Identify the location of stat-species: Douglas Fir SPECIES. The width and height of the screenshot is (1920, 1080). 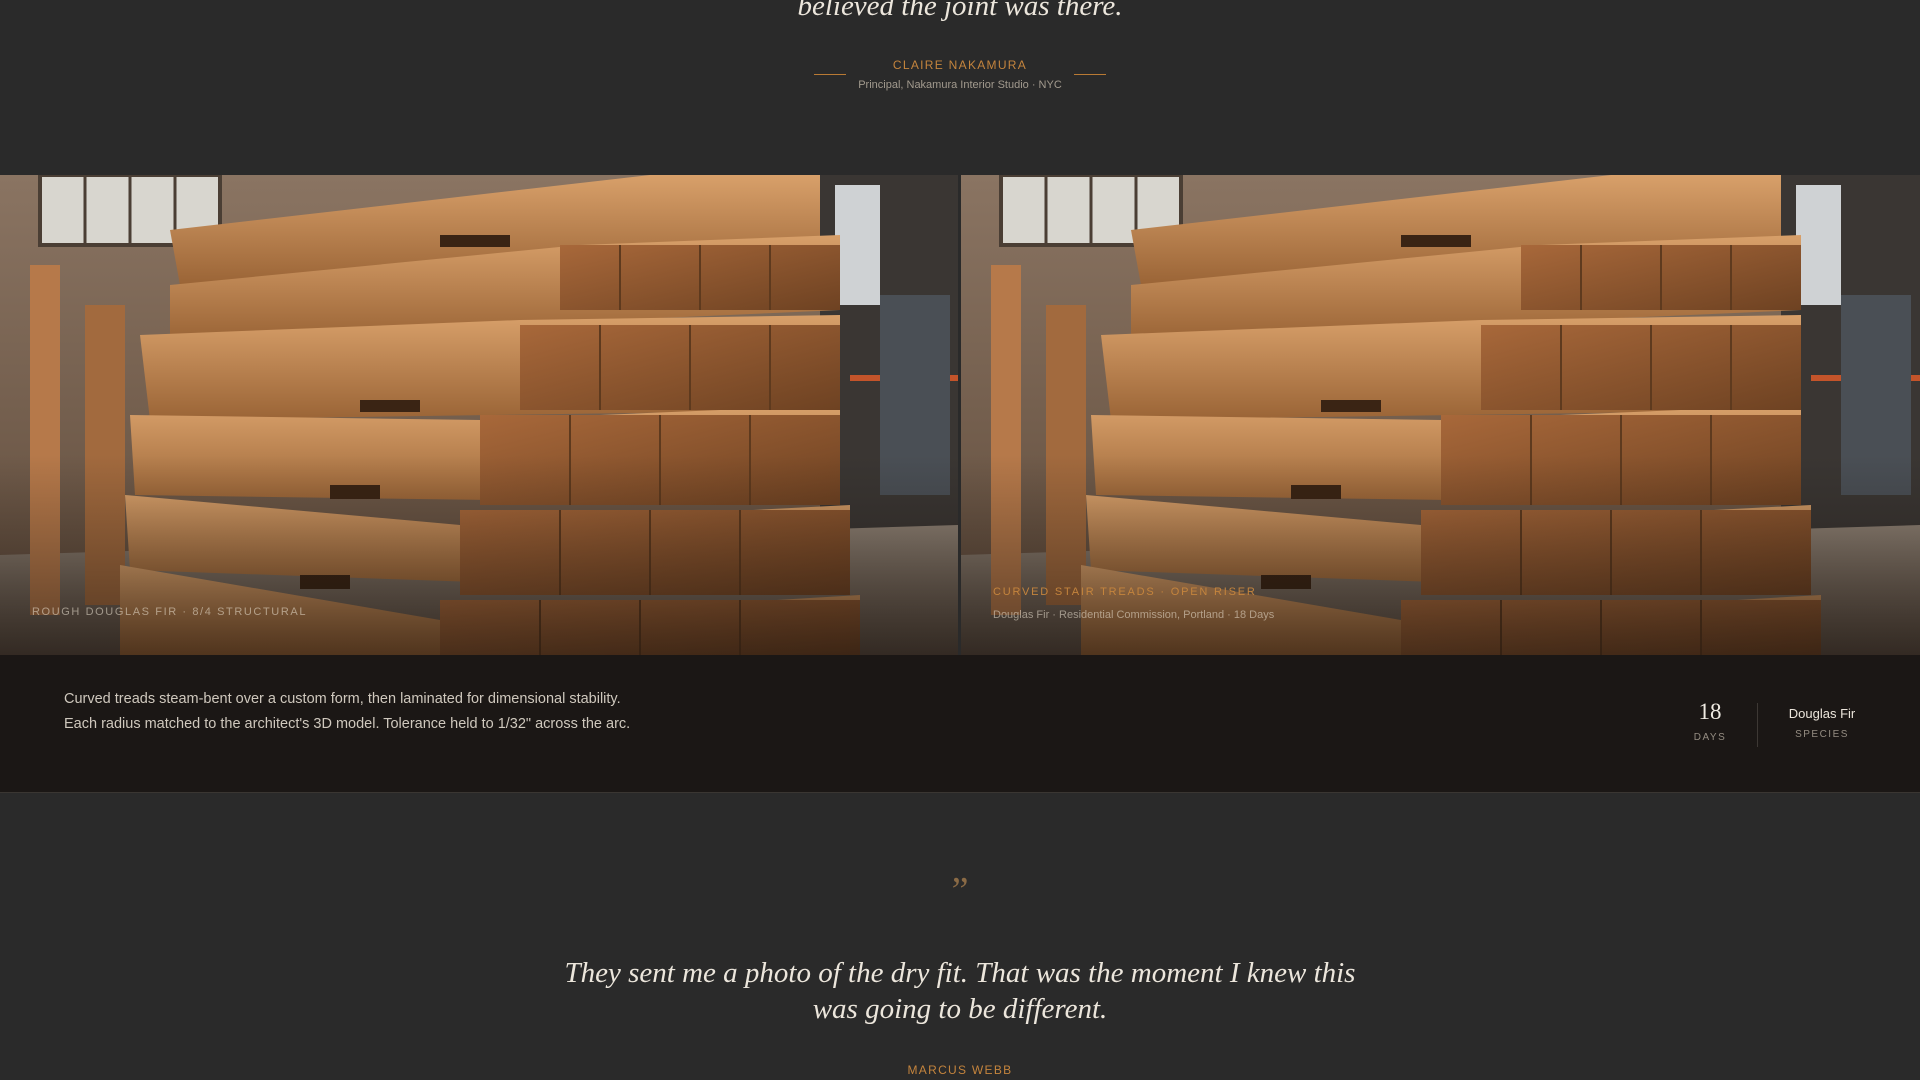
(1822, 723).